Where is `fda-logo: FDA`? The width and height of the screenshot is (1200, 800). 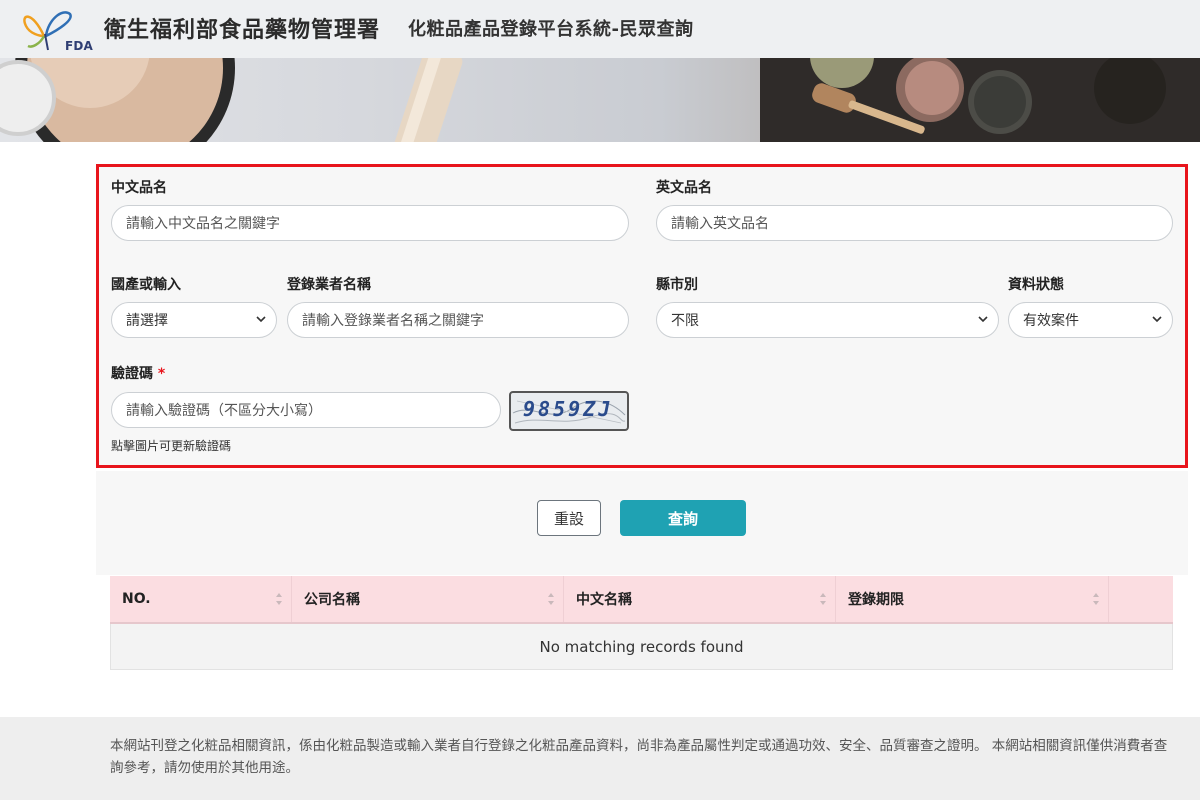
fda-logo: FDA is located at coordinates (55, 29).